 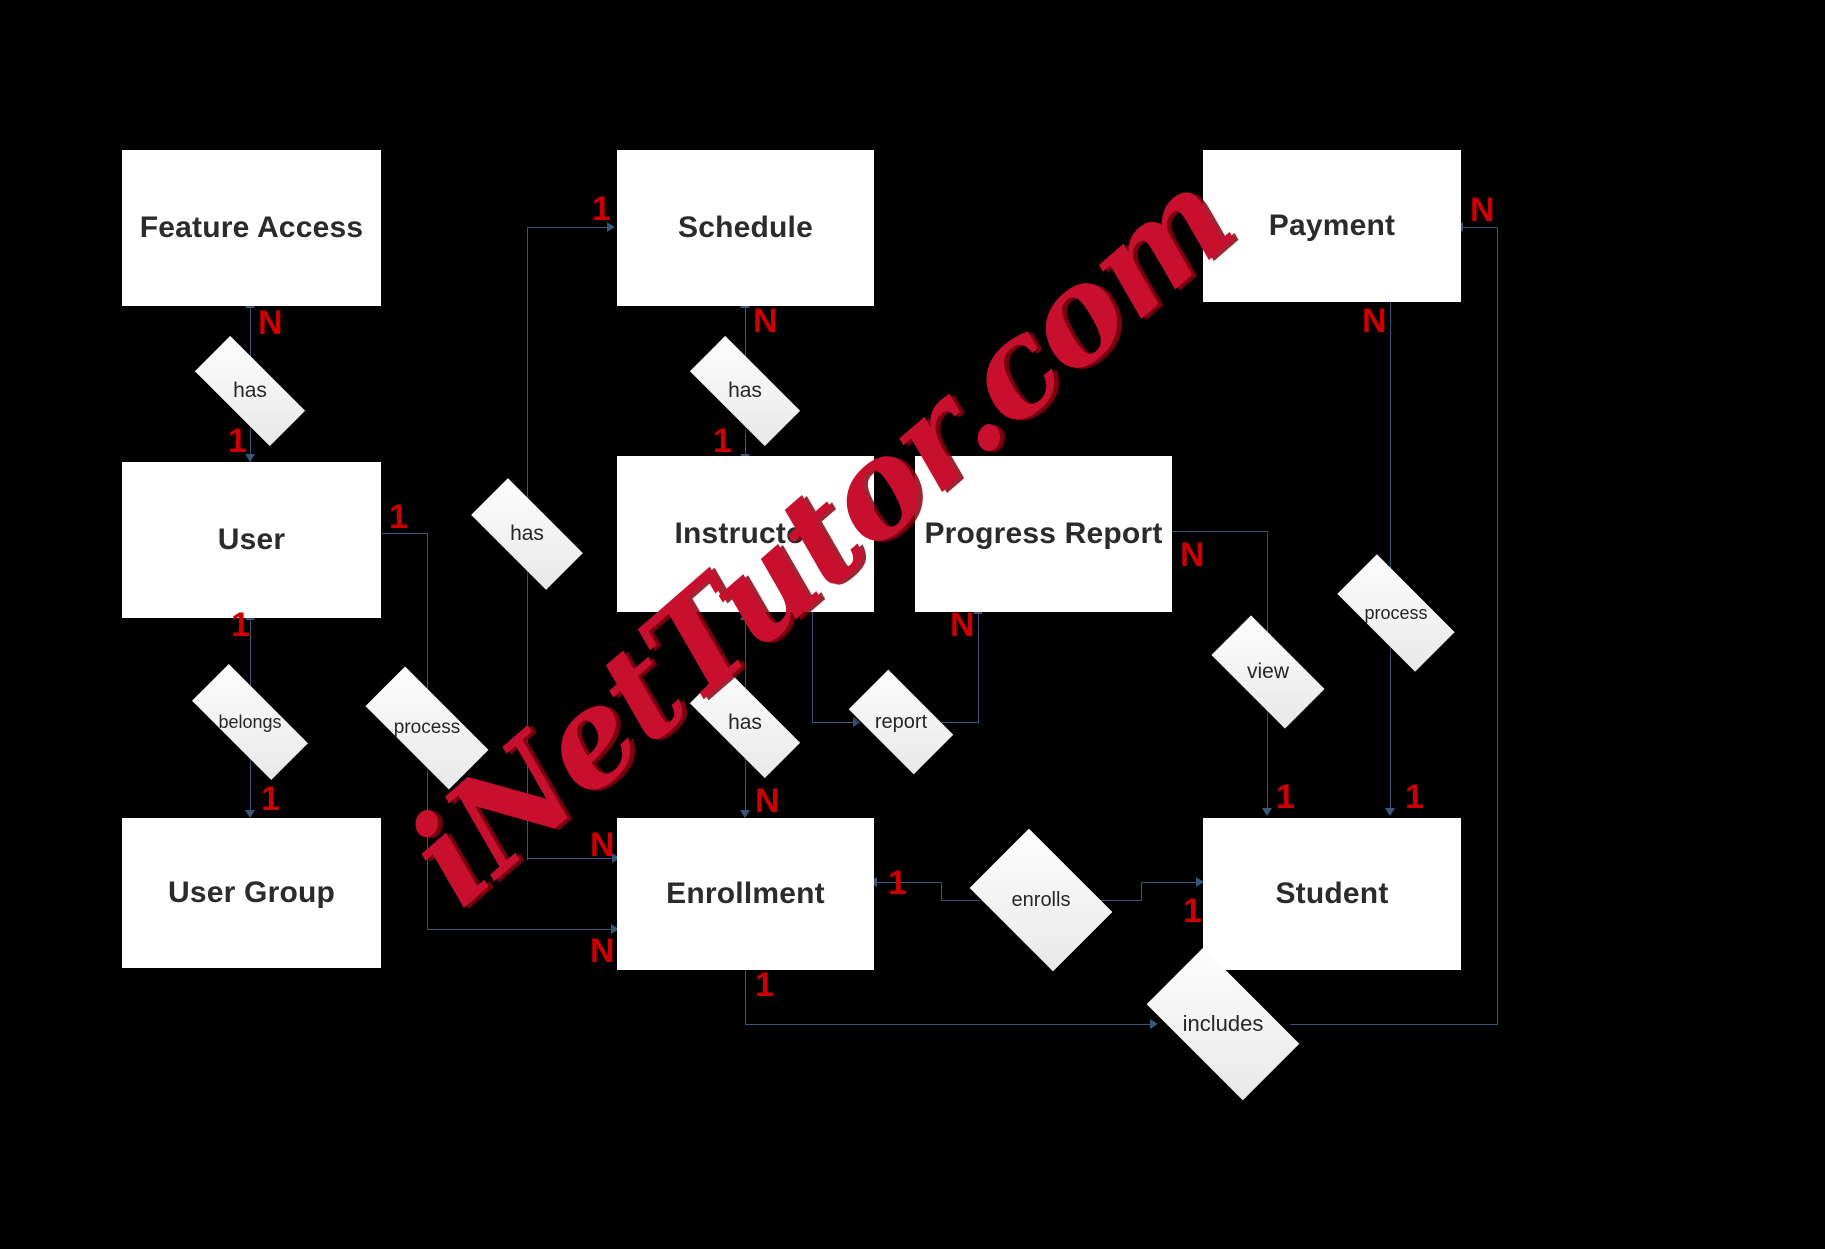 I want to click on relationship-has-instructor-enrollment: has, so click(x=745, y=723).